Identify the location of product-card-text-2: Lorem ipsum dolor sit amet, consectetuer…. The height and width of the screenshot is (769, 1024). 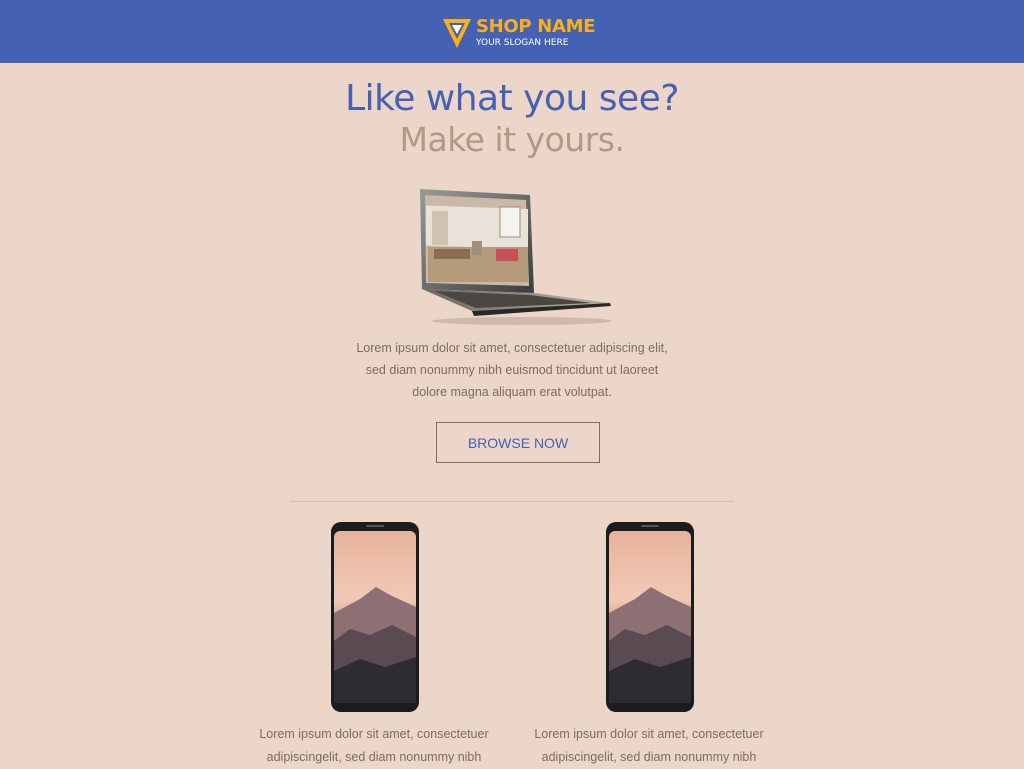
(649, 745).